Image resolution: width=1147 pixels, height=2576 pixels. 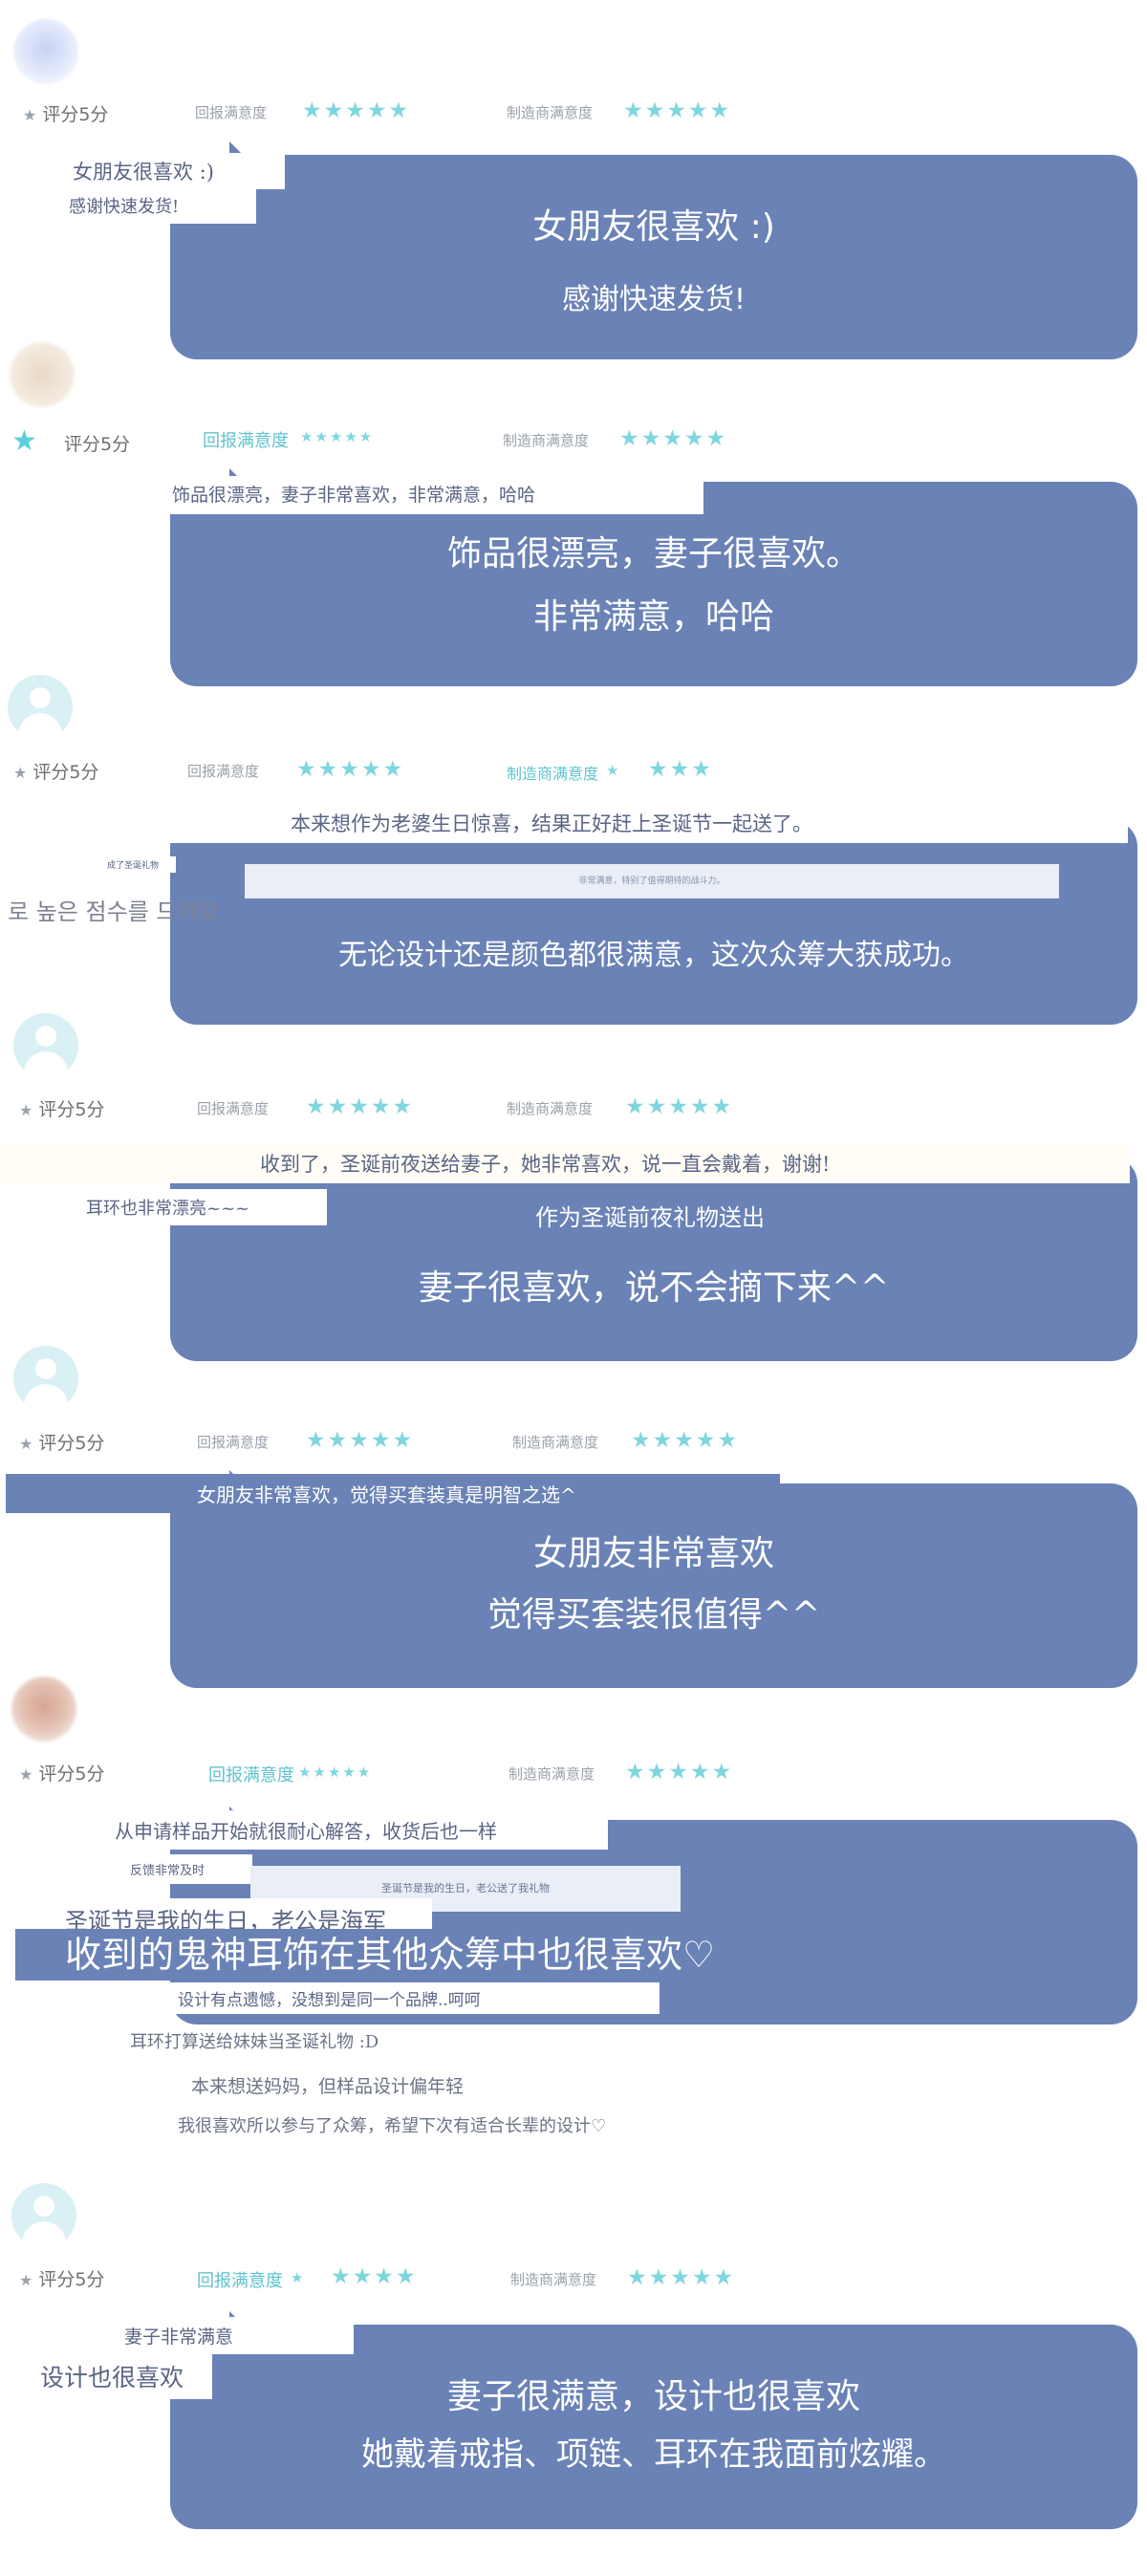 I want to click on bubble-line: 女朋友很喜欢 :), so click(x=653, y=227).